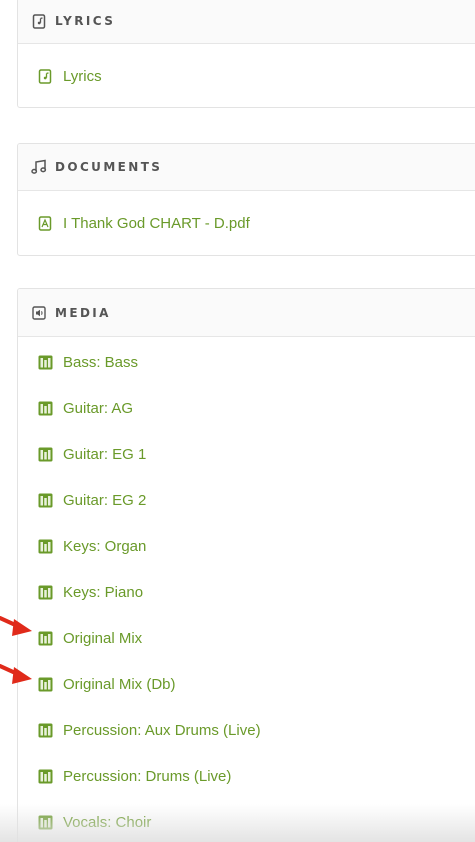  What do you see at coordinates (246, 362) in the screenshot?
I see `media-item: Bass` at bounding box center [246, 362].